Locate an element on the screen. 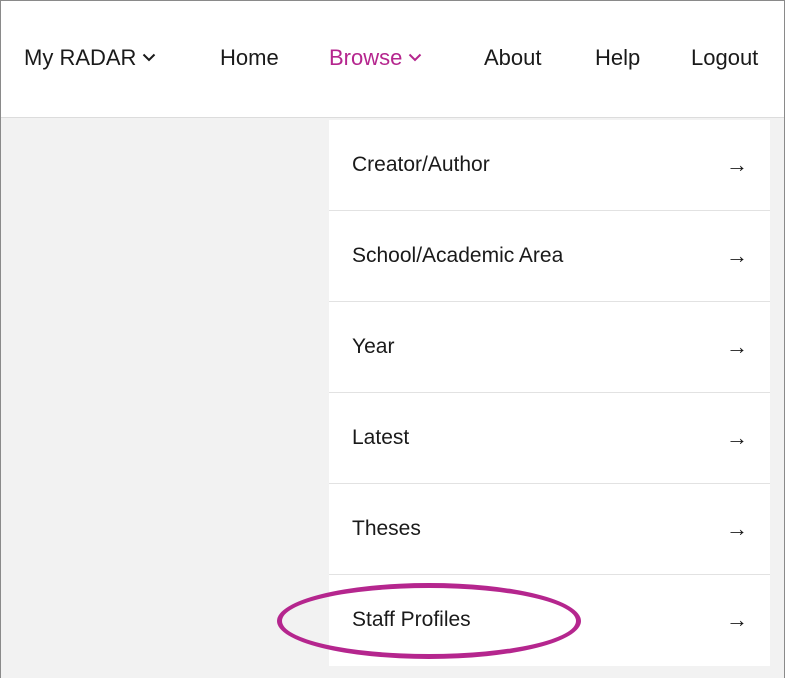 The width and height of the screenshot is (787, 678). nav-logout: Logout is located at coordinates (724, 58).